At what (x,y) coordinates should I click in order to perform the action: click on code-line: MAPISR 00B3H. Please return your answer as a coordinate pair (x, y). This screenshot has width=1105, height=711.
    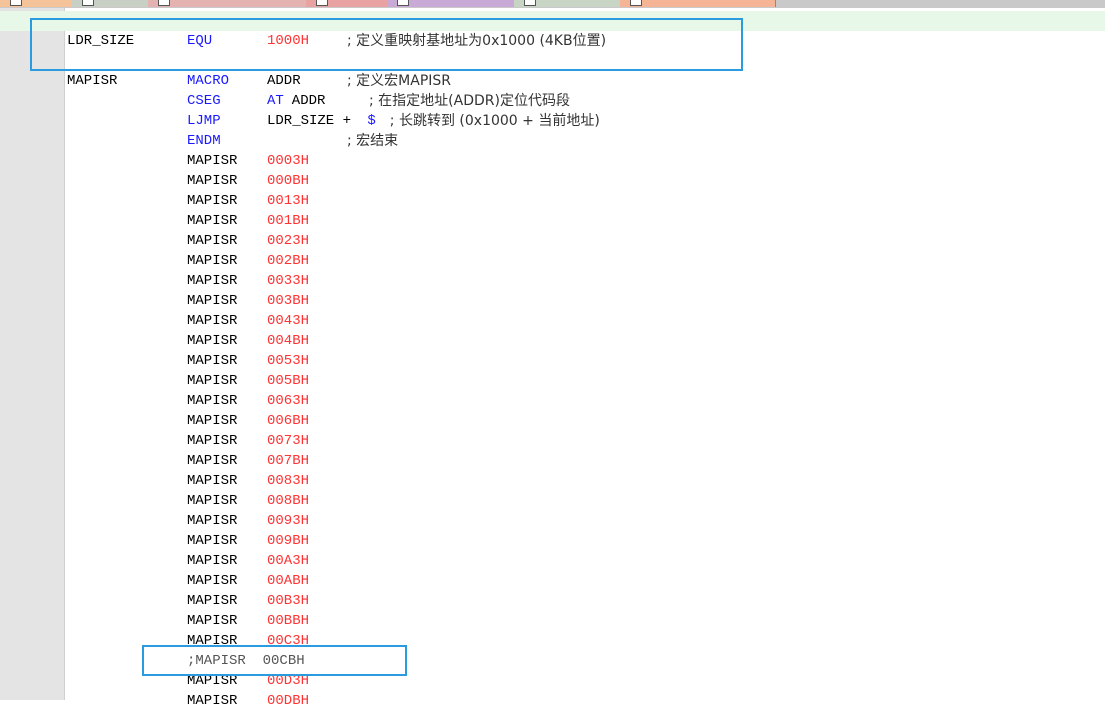
    Looking at the image, I should click on (552, 601).